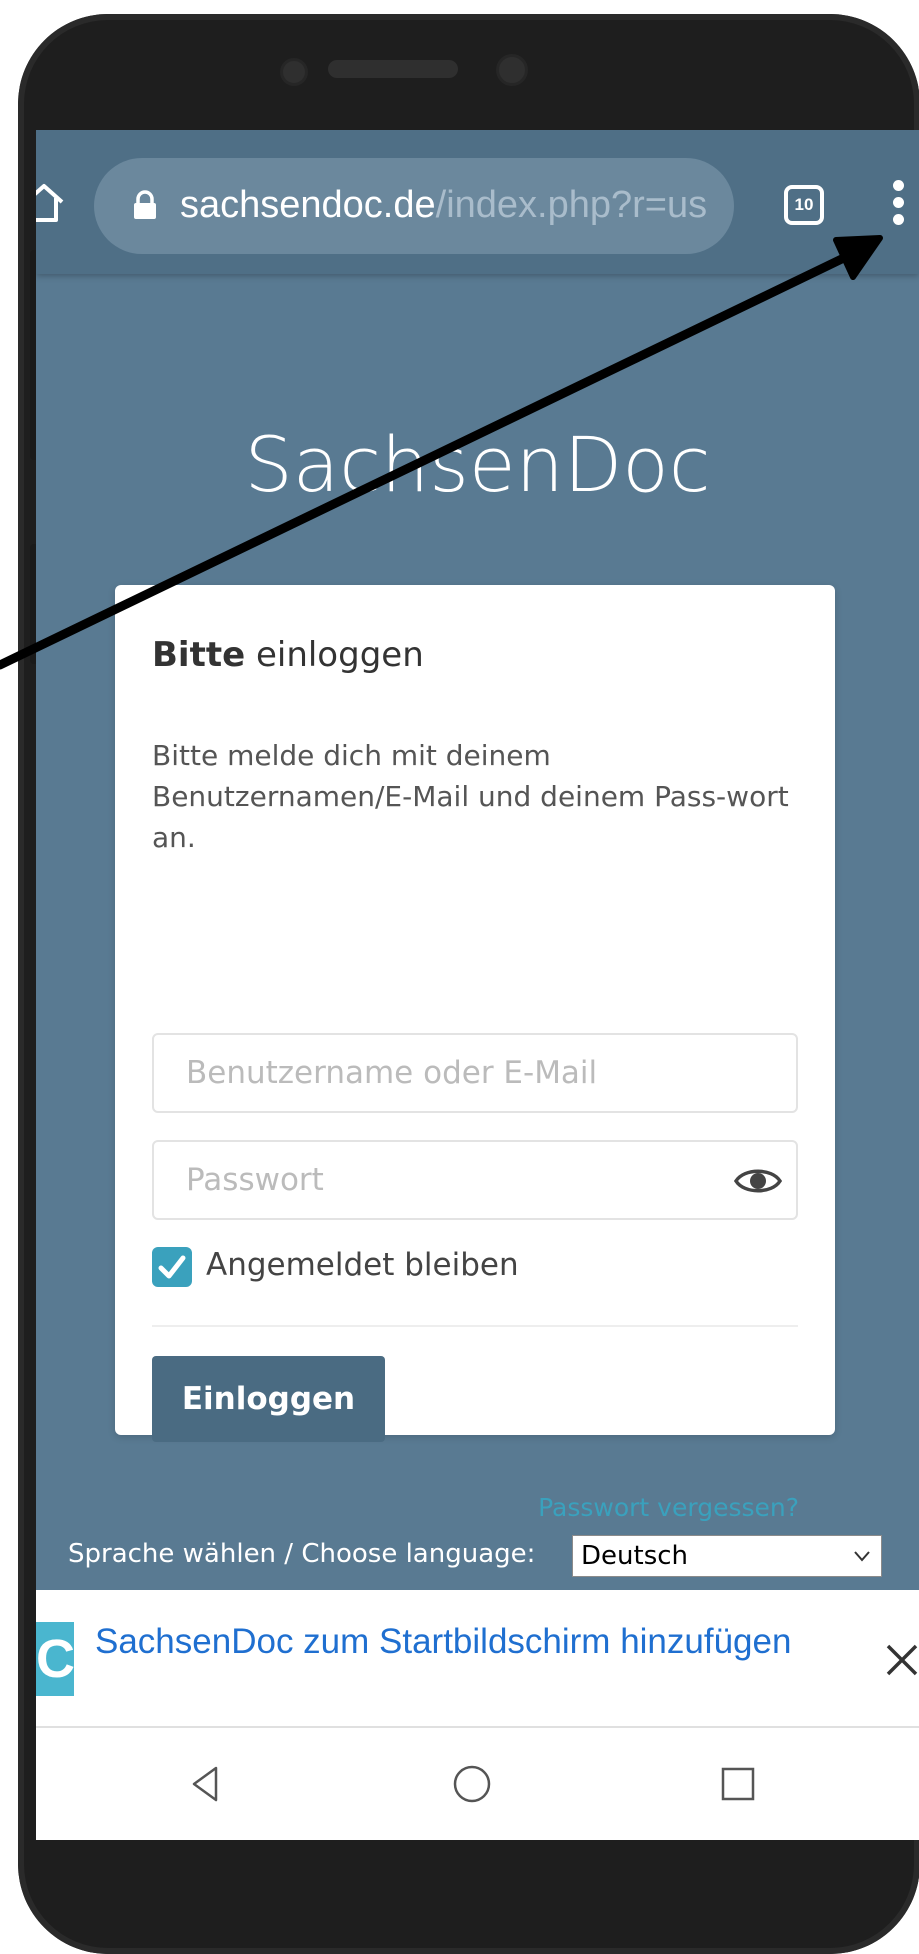  I want to click on browser-toolbar: sachsendoc.de/index.php?r=us 10, so click(477, 202).